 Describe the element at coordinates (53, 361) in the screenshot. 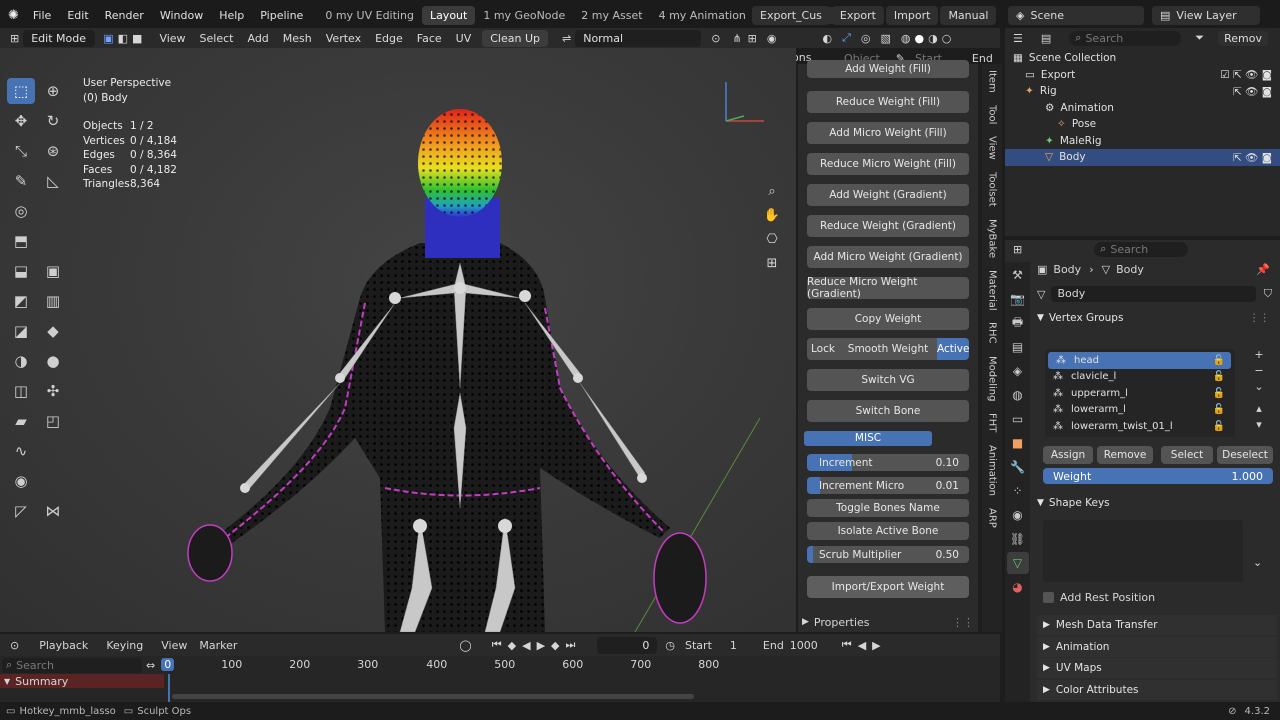

I see `smooth-tool-icon: ●` at that location.